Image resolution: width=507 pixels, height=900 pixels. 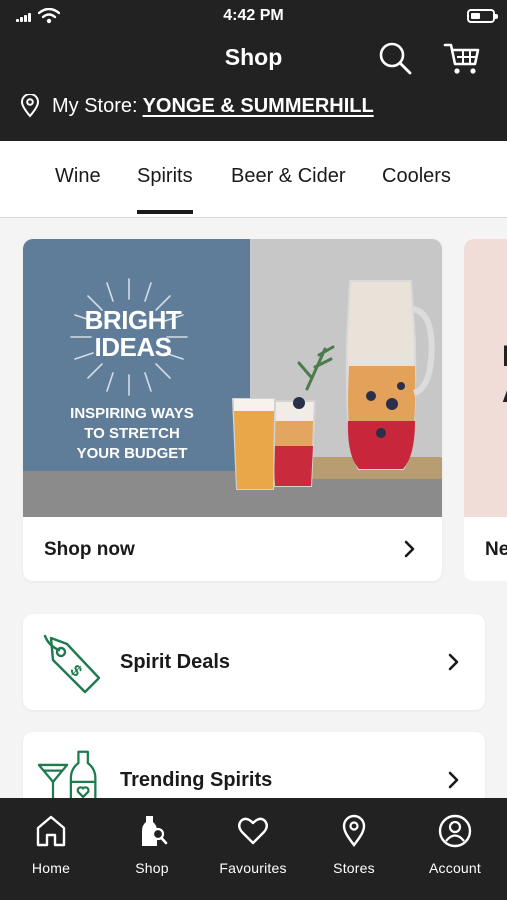 I want to click on drinks-photo, so click(x=336, y=385).